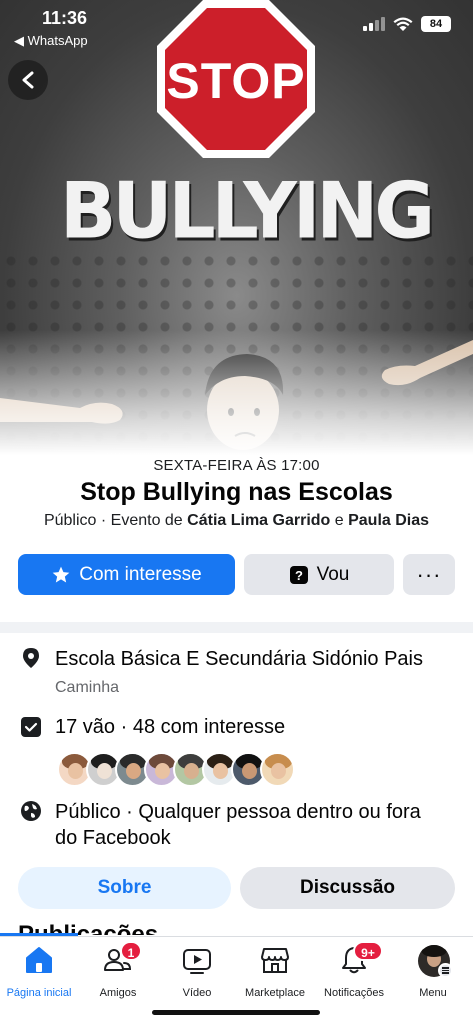 This screenshot has height=1024, width=473. Describe the element at coordinates (118, 970) in the screenshot. I see `nav-friends: 1 Amigos` at that location.